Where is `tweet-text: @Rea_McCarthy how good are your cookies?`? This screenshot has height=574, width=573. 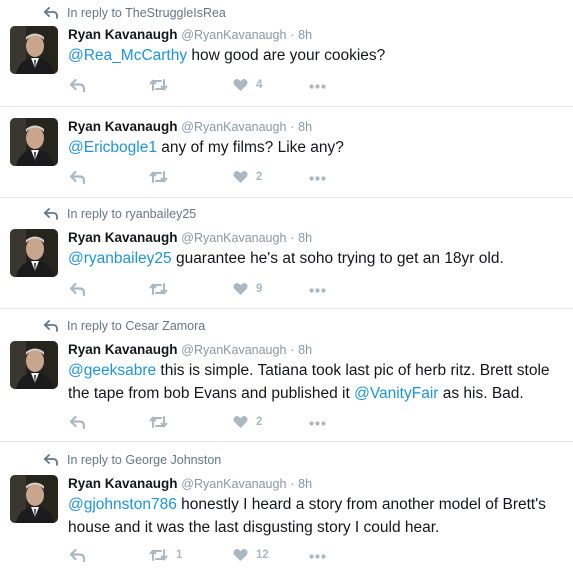
tweet-text: @Rea_McCarthy how good are your cookies? is located at coordinates (315, 55).